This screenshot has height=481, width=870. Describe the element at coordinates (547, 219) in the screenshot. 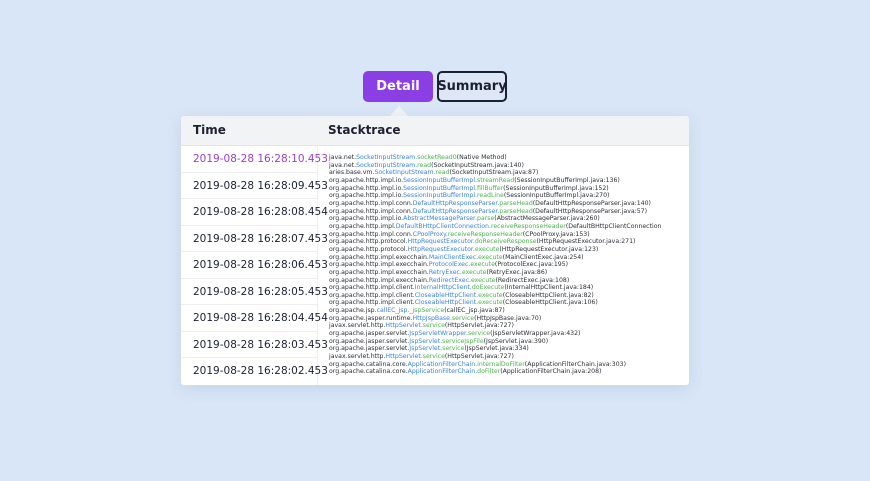

I see `stack-location: (AbstractMessageParser.java:260)` at that location.